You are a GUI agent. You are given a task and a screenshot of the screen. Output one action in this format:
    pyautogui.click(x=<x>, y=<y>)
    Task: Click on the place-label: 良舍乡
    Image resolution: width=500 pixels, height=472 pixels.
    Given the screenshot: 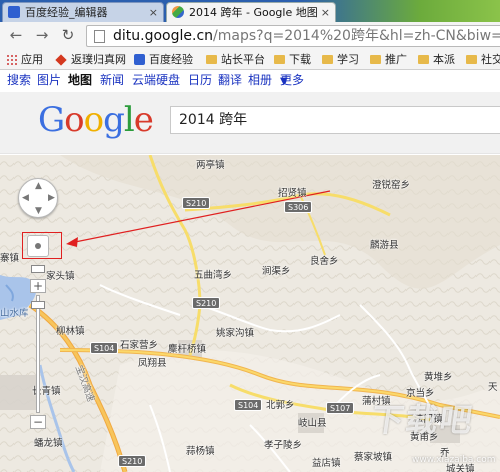 What is the action you would take?
    pyautogui.click(x=324, y=261)
    